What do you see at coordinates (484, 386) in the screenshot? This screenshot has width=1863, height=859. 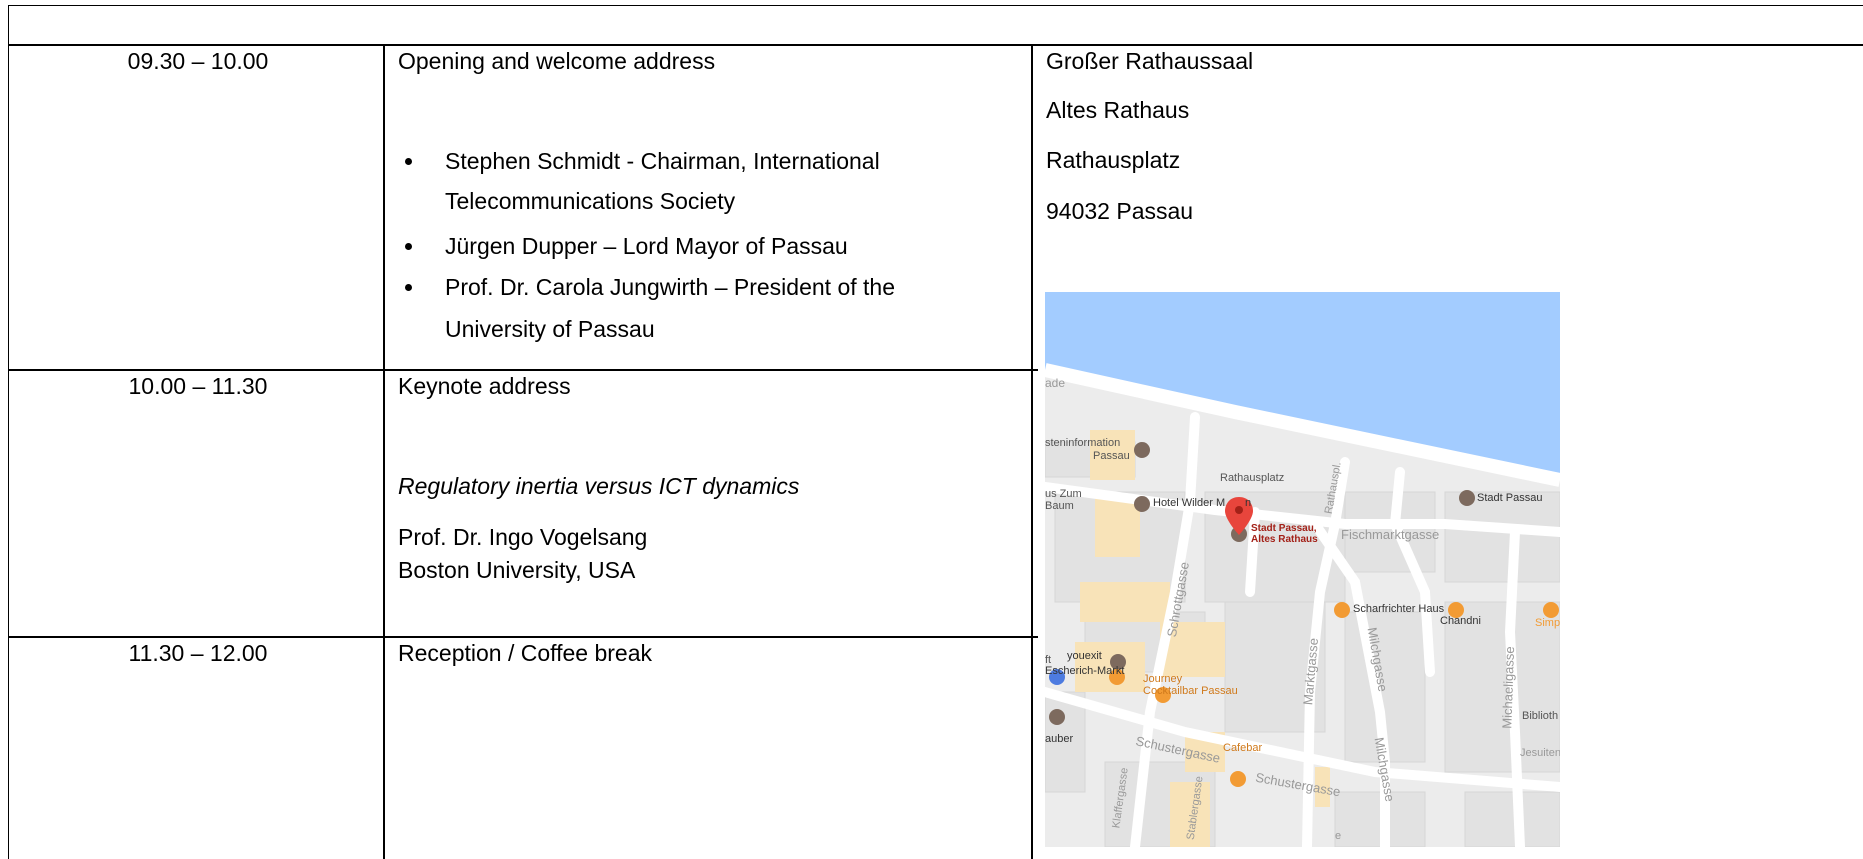 I see `session-title-2: Keynote address` at bounding box center [484, 386].